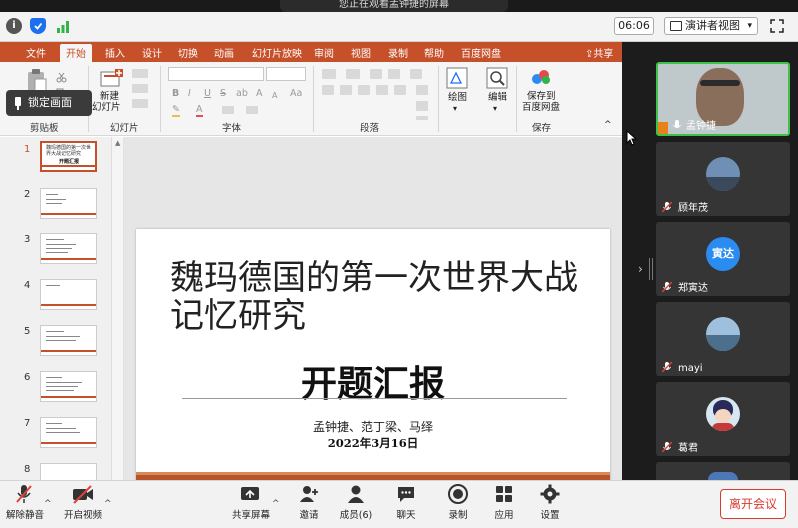 The width and height of the screenshot is (798, 528). I want to click on strikethrough-button: S, so click(223, 93).